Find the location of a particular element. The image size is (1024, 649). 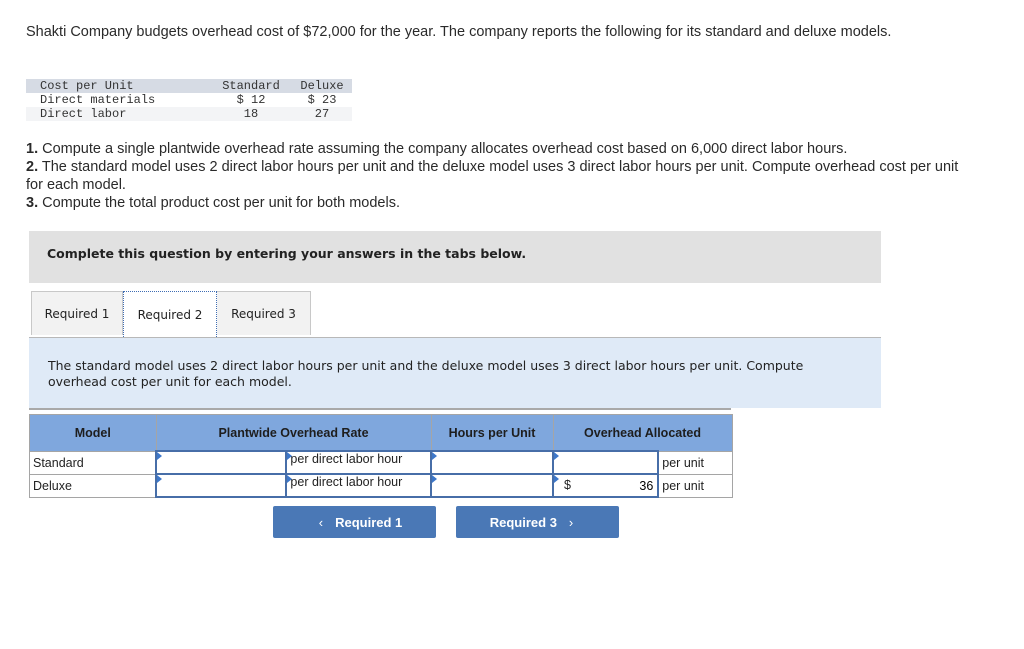

cost-header-label: Cost per Unit is located at coordinates (118, 86).